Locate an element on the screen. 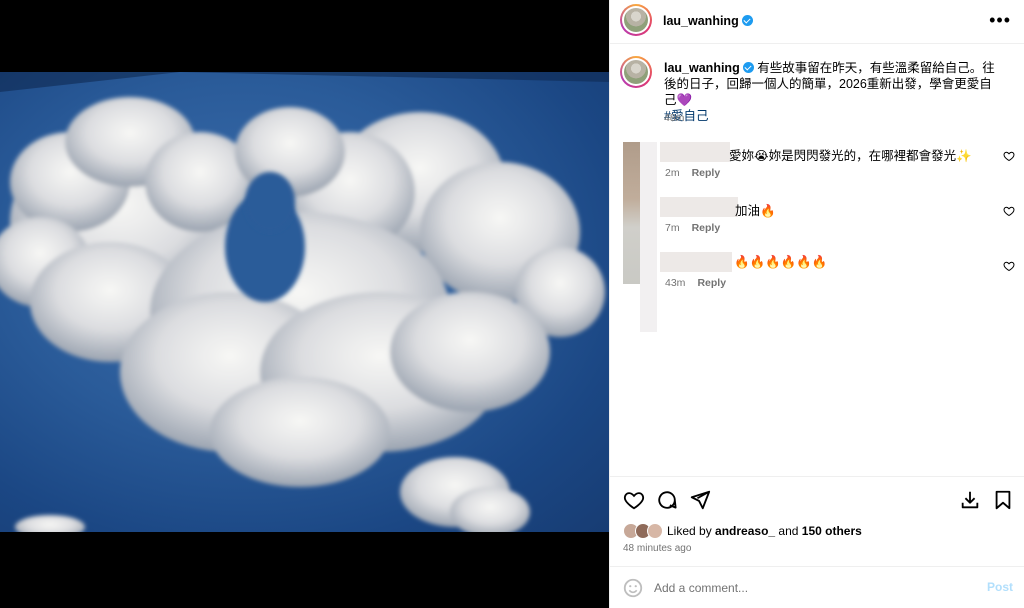 This screenshot has height=608, width=1024. likes-summary: Liked by andreaso_ and 150 others is located at coordinates (742, 532).